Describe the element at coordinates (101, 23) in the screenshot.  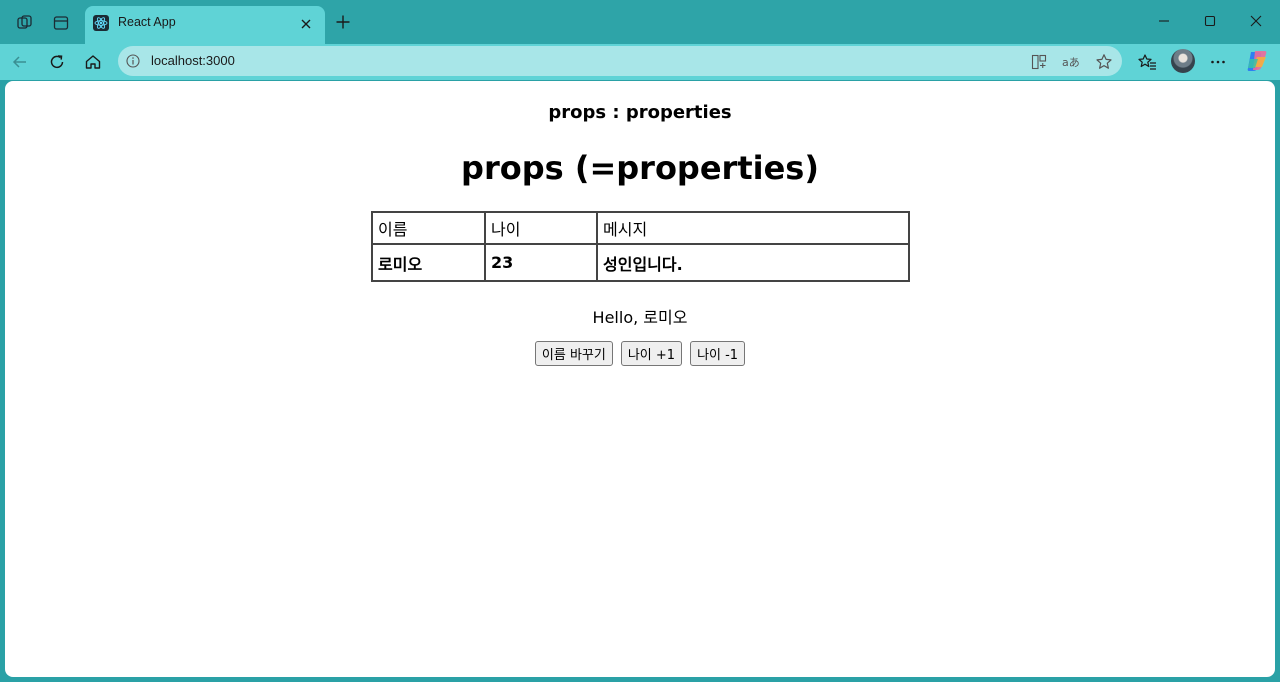
I see `react-icon` at that location.